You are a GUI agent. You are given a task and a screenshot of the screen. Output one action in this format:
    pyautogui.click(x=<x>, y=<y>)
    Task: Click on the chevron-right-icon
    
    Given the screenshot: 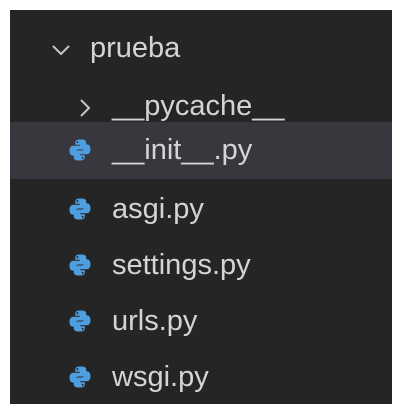 What is the action you would take?
    pyautogui.click(x=85, y=108)
    